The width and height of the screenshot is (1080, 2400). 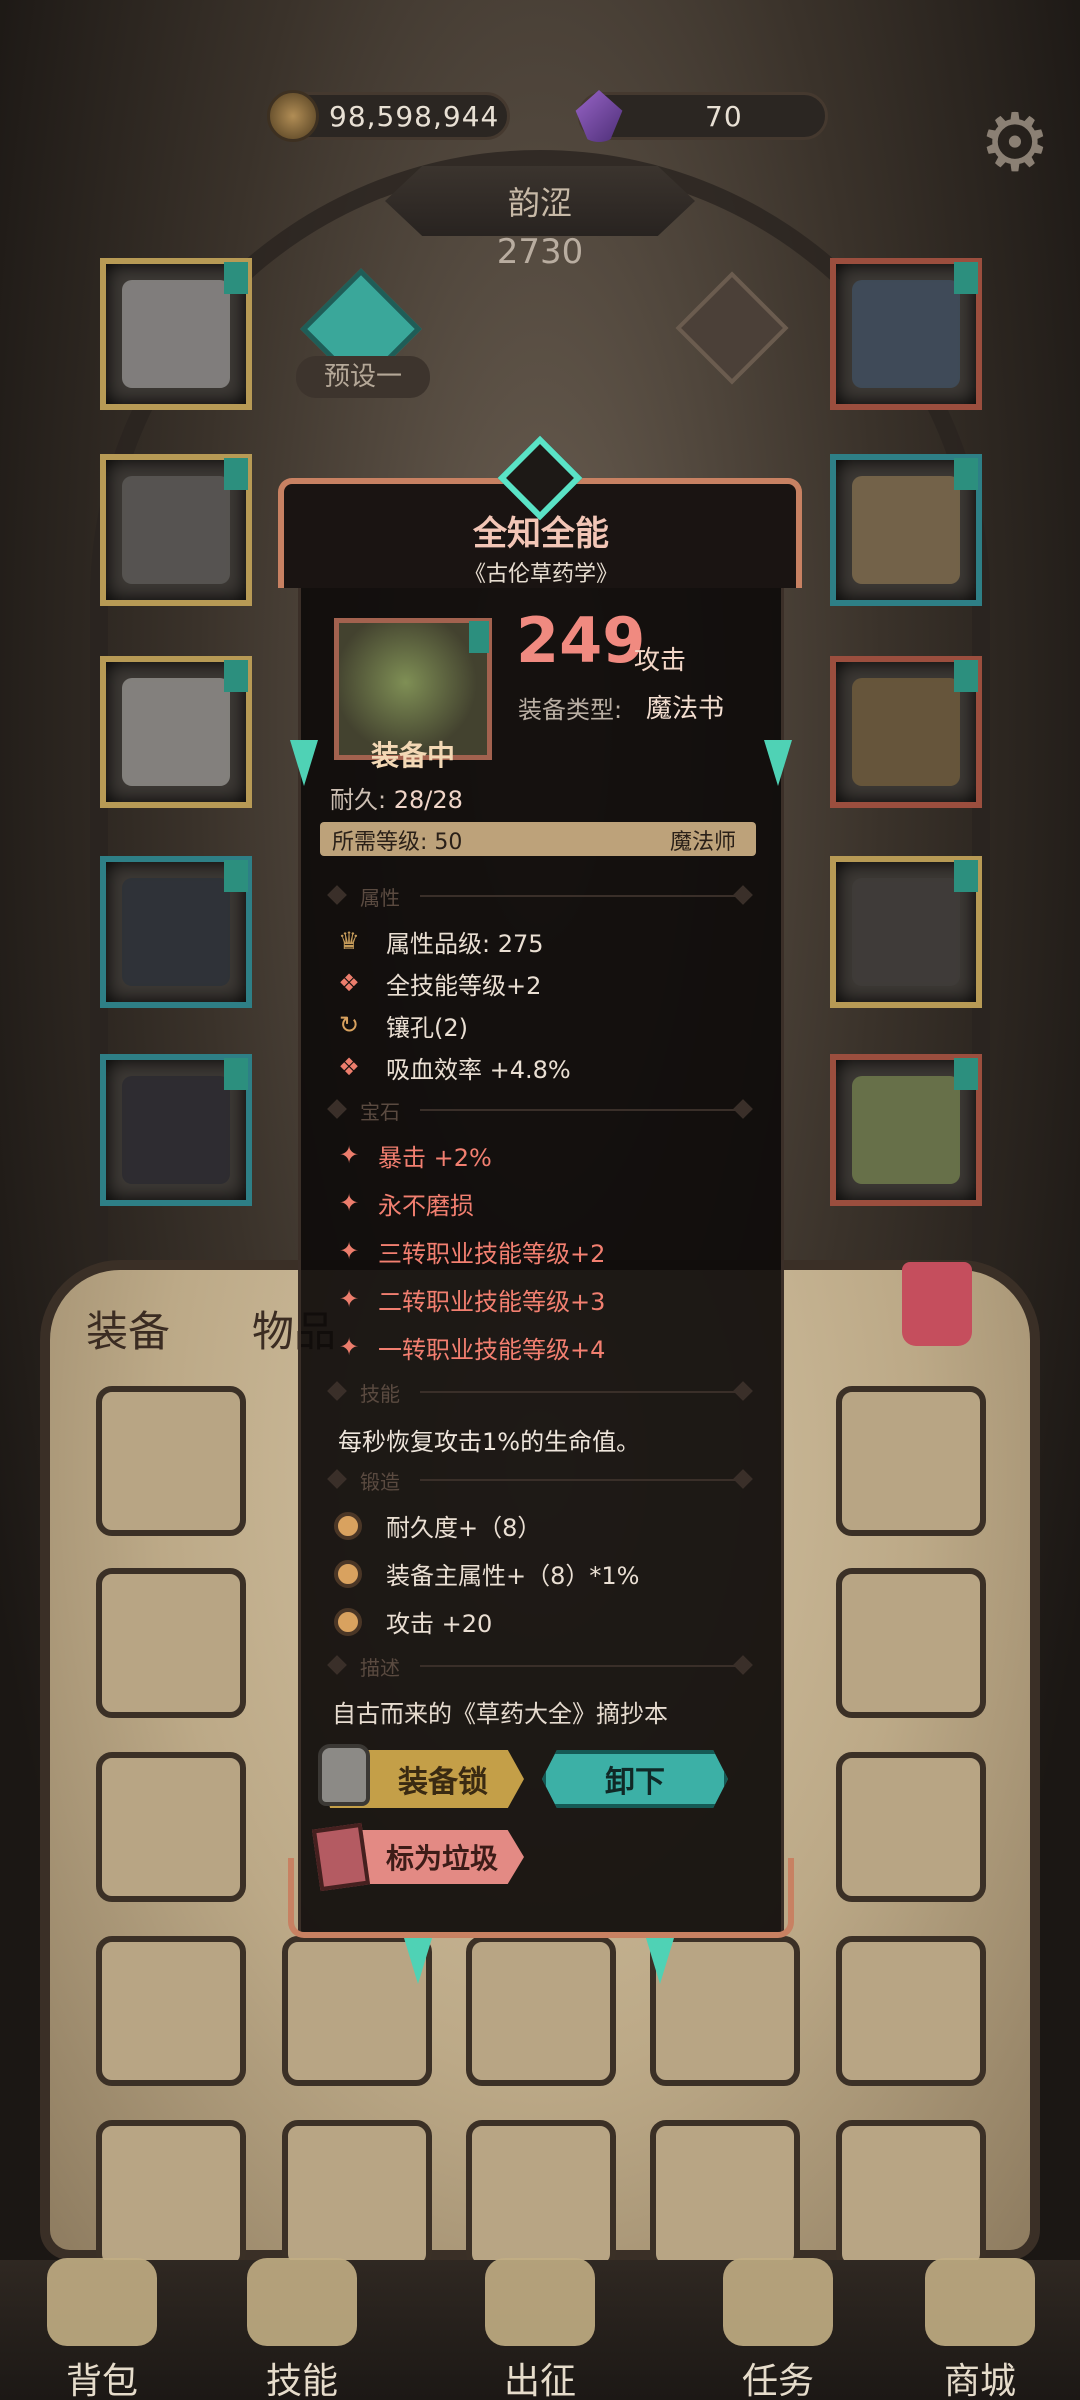 I want to click on equip-slot-book, so click(x=906, y=1130).